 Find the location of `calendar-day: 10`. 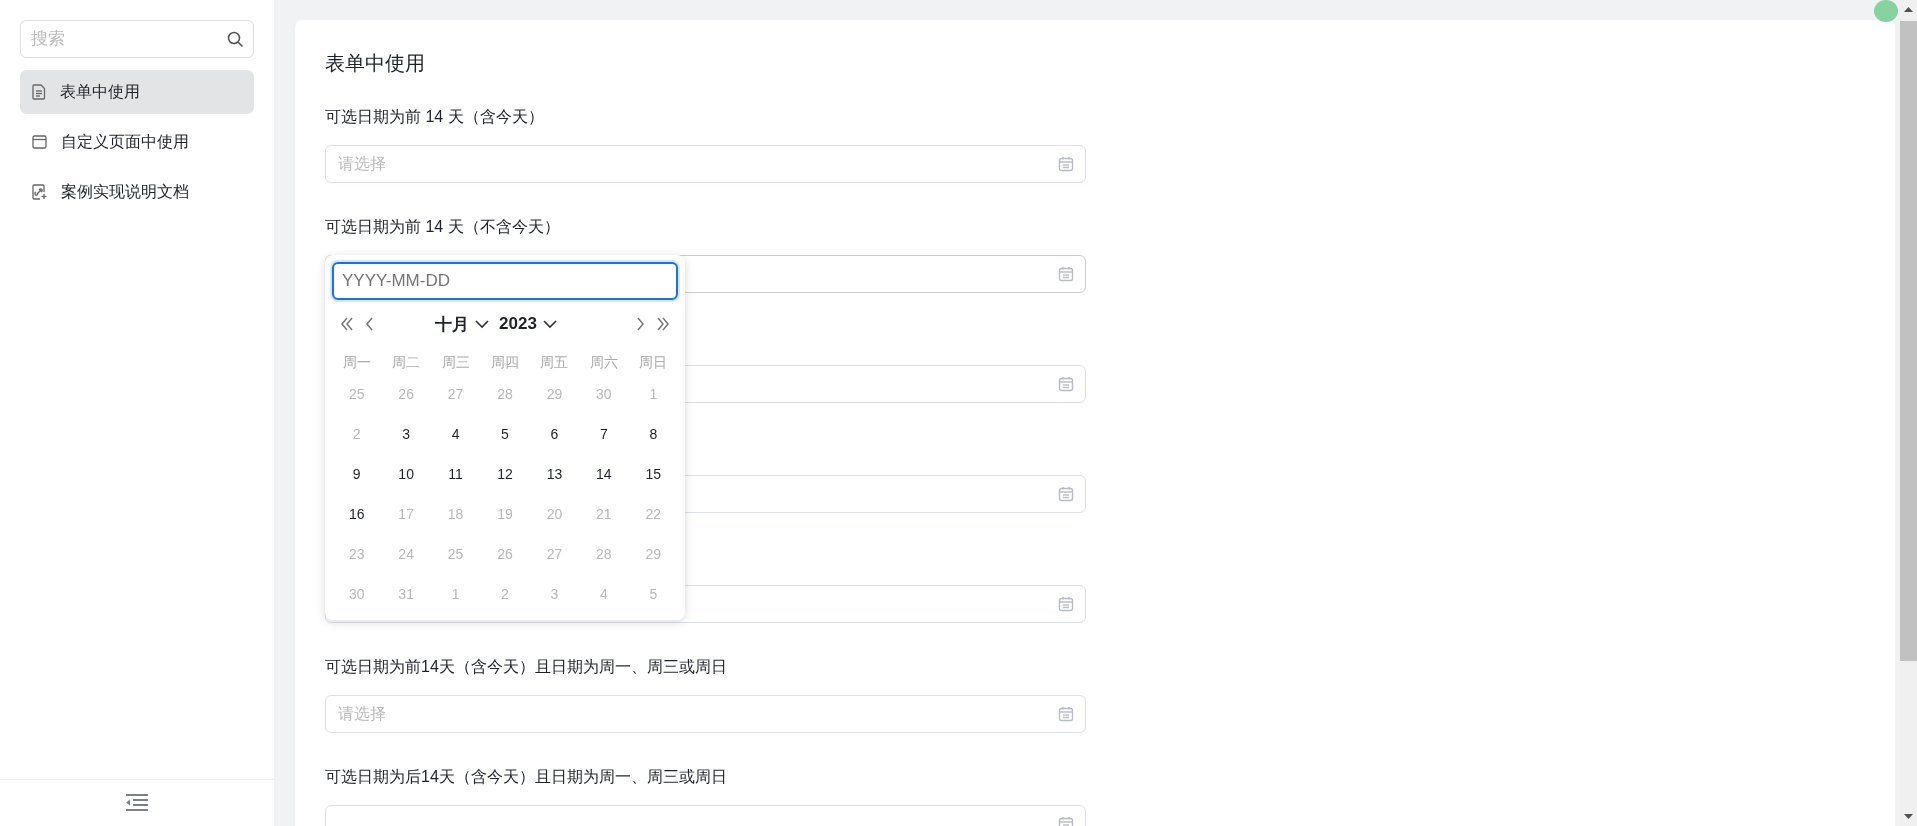

calendar-day: 10 is located at coordinates (406, 474).